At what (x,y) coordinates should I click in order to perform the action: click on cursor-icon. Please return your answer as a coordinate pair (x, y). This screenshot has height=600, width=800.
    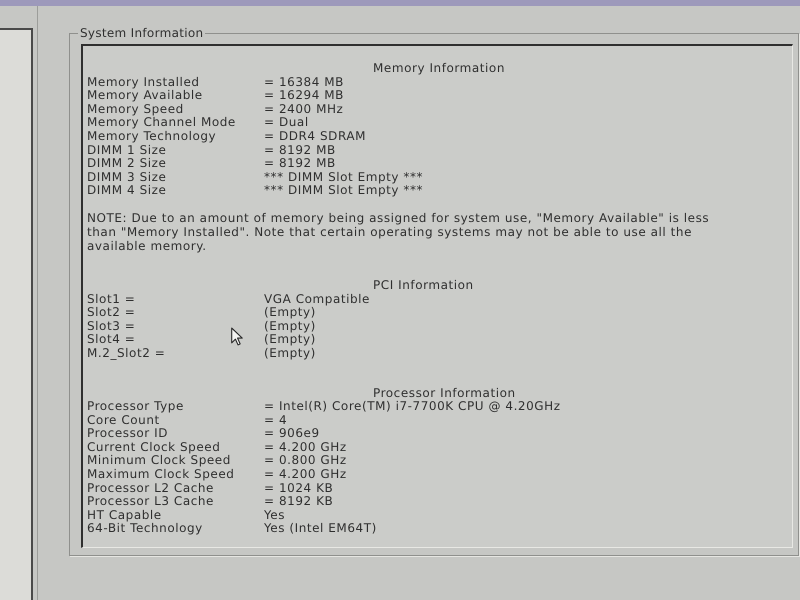
    Looking at the image, I should click on (237, 336).